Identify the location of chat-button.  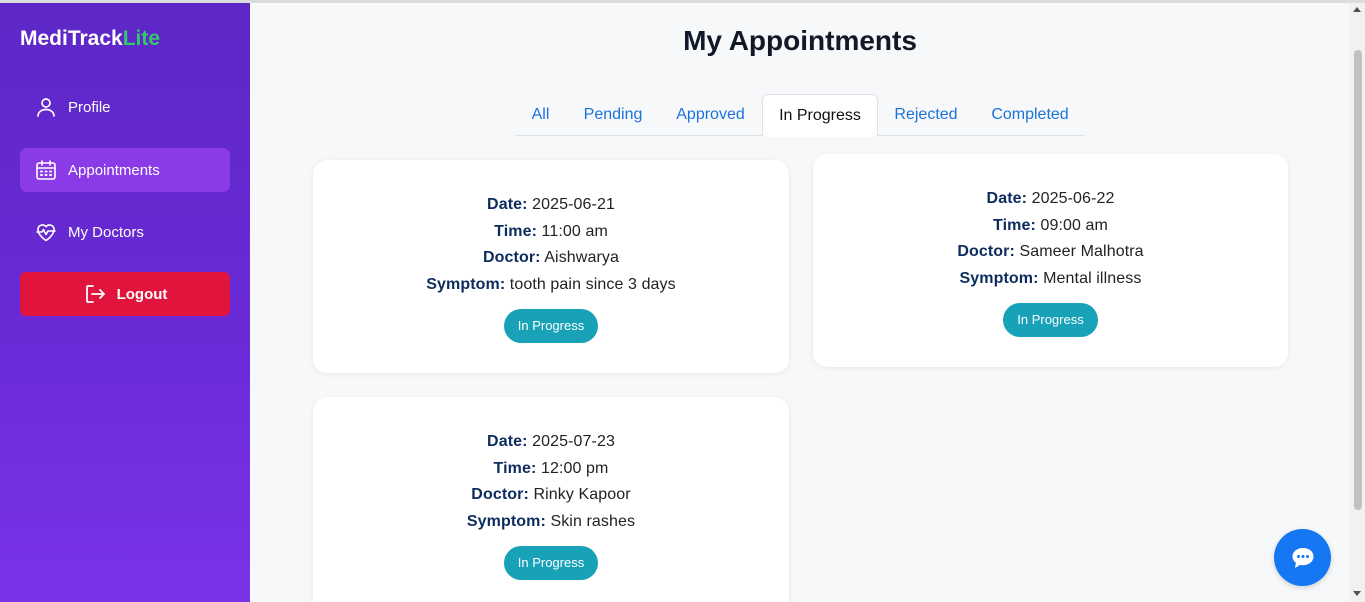
(1302, 557).